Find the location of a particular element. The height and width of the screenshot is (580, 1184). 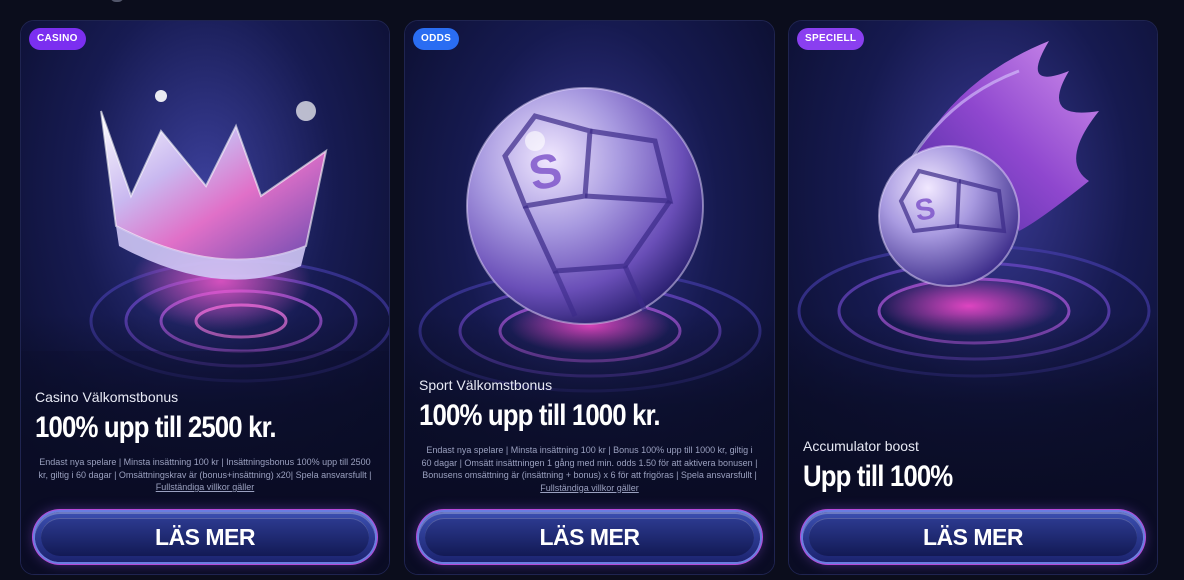

section-header-strip is located at coordinates (592, 7).